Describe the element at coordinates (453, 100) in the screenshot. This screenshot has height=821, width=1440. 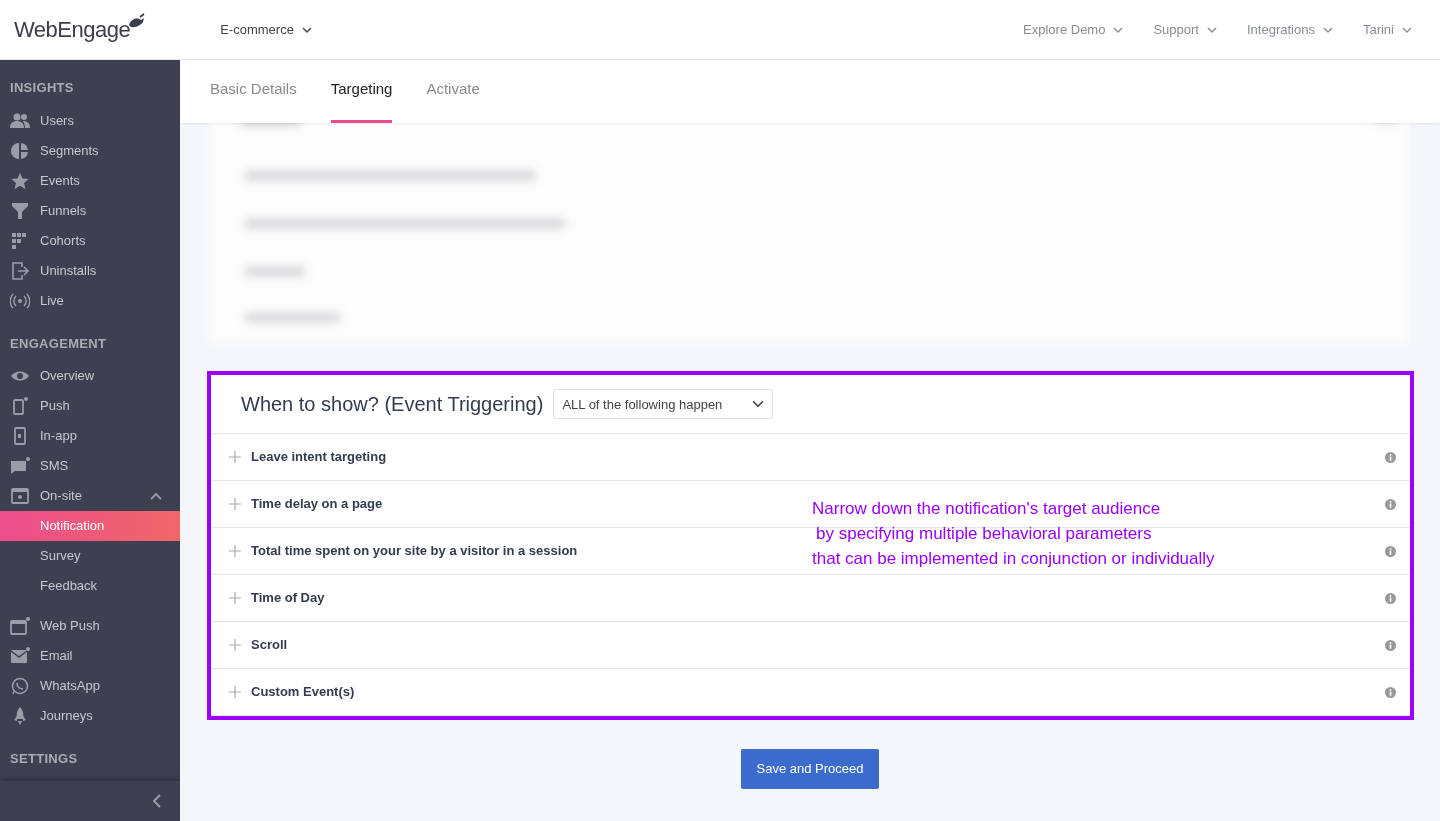
I see `tab: Activate` at that location.